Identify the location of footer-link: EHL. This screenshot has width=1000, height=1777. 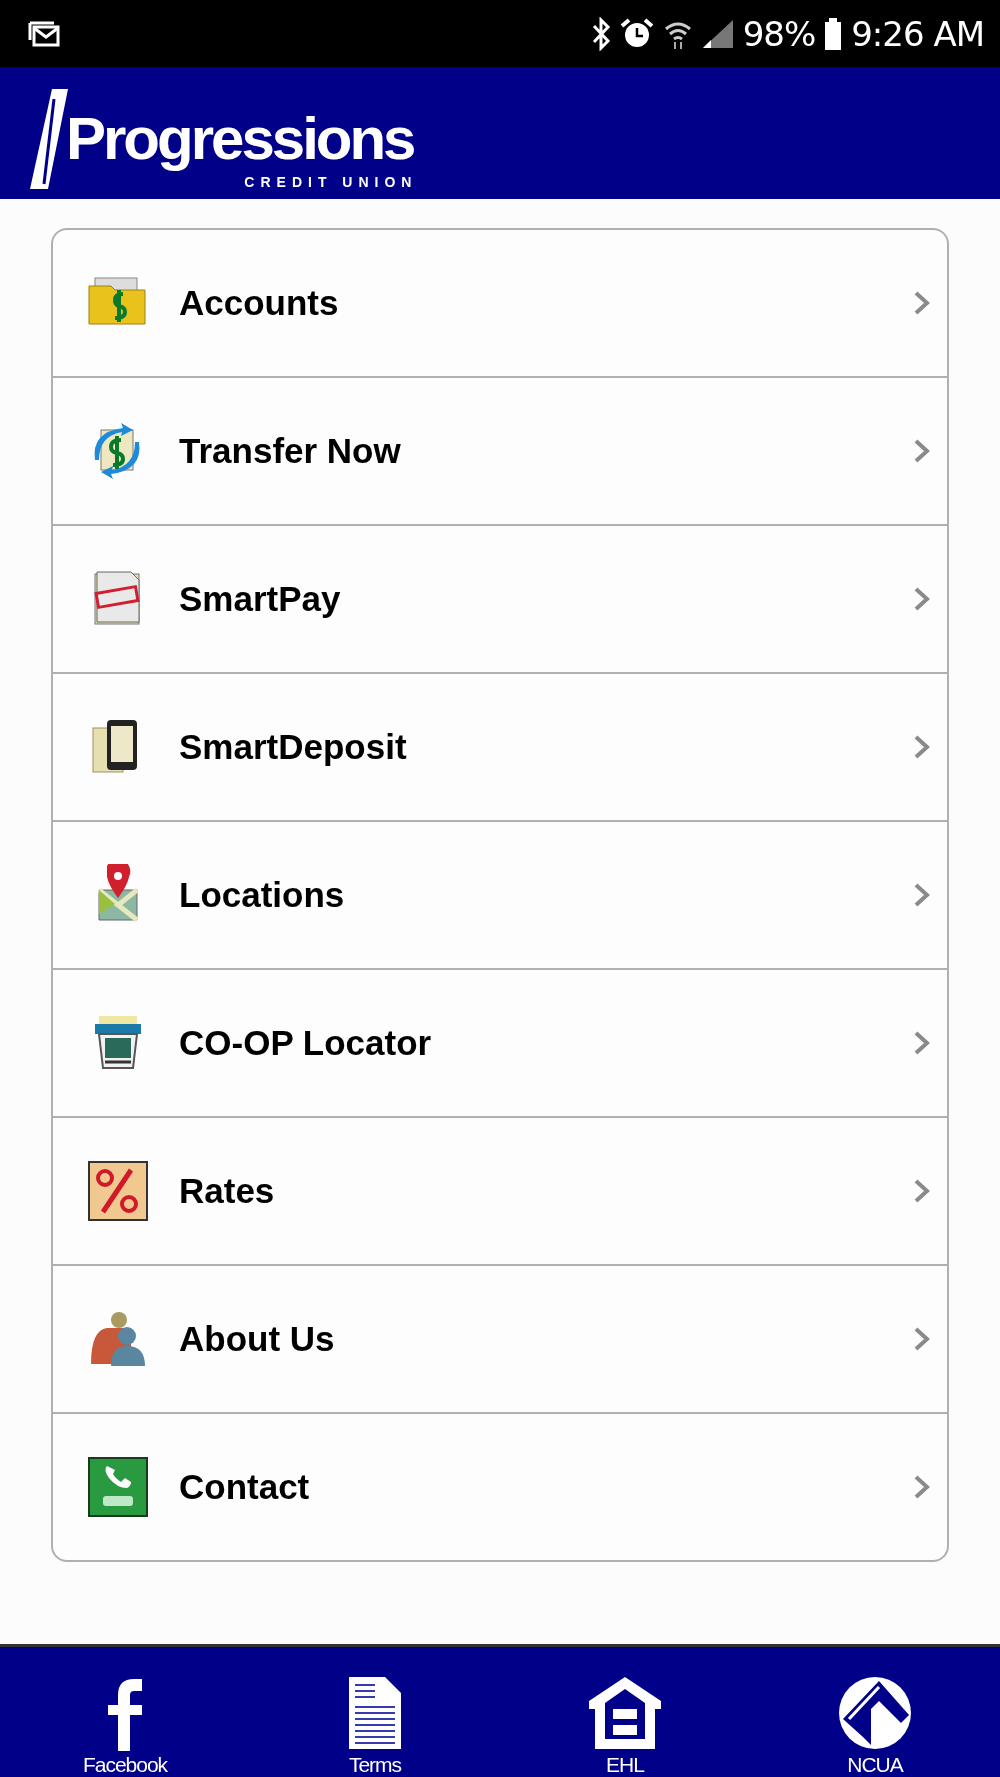
(625, 1726).